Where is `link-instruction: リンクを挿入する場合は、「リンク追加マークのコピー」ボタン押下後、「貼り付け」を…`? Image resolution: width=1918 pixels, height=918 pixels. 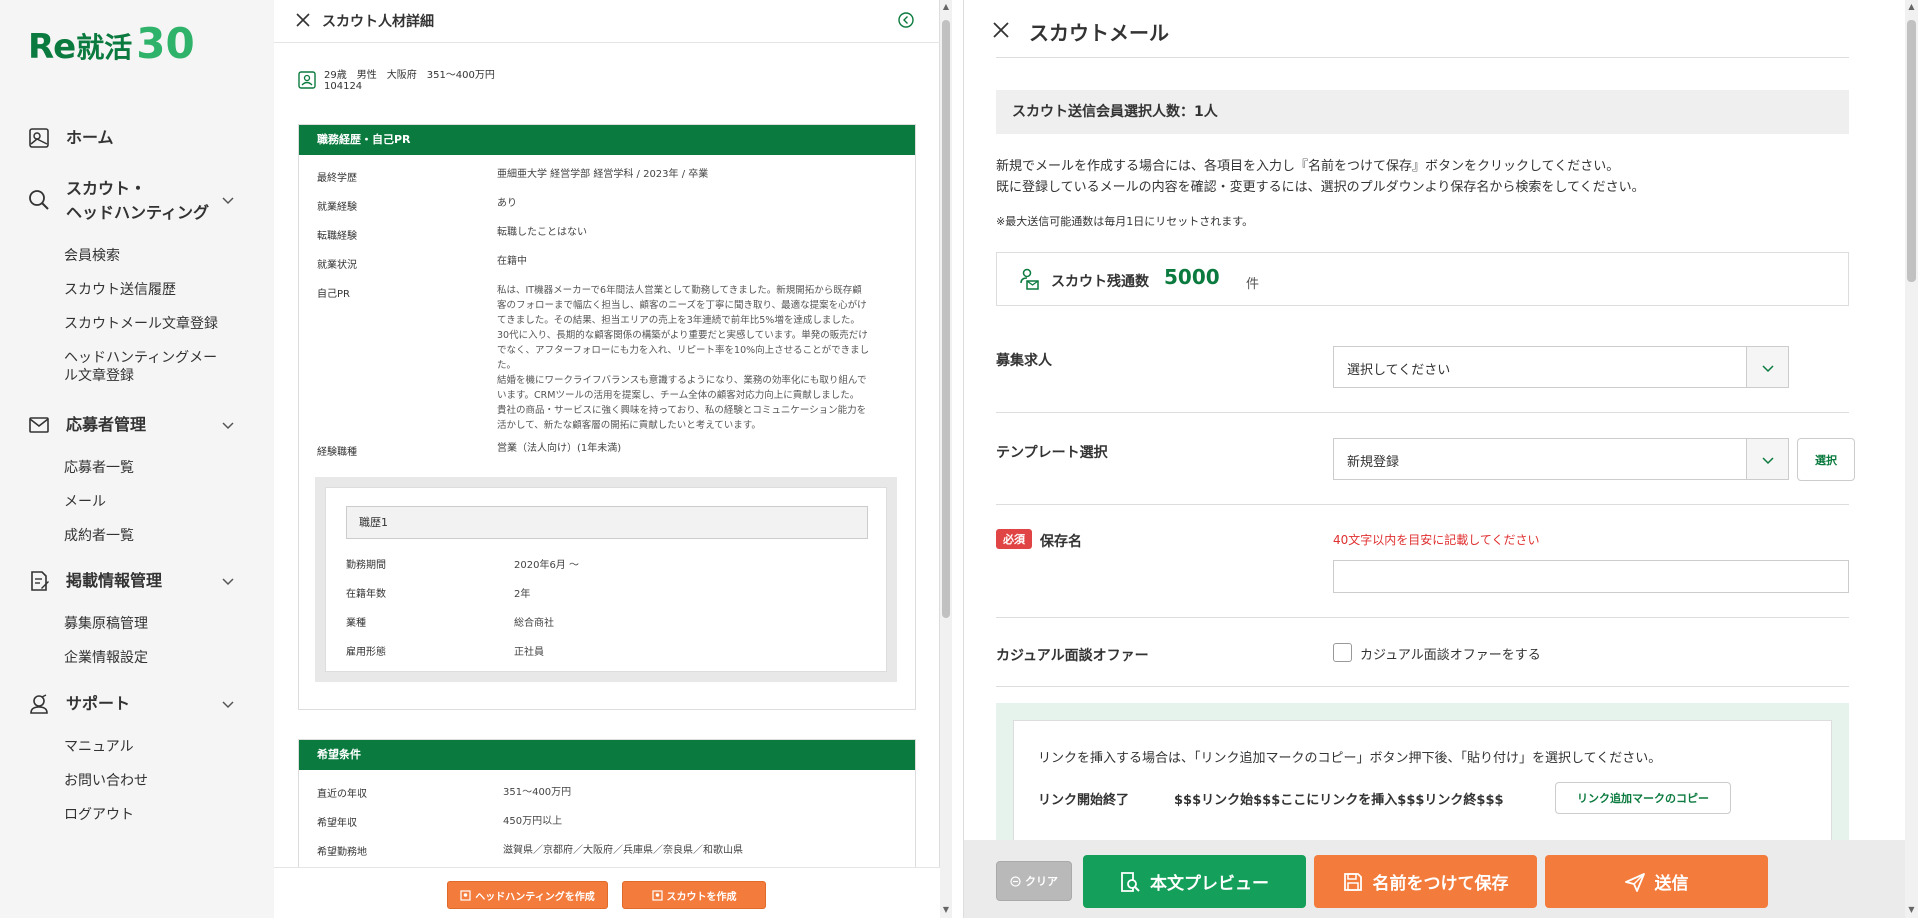
link-instruction: リンクを挿入する場合は、「リンク追加マークのコピー」ボタン押下後、「貼り付け」を… is located at coordinates (1350, 758).